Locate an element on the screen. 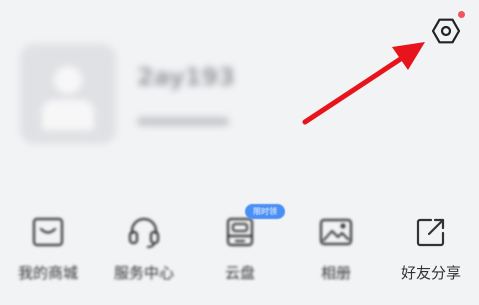 This screenshot has height=305, width=479. account-id-placeholder is located at coordinates (183, 121).